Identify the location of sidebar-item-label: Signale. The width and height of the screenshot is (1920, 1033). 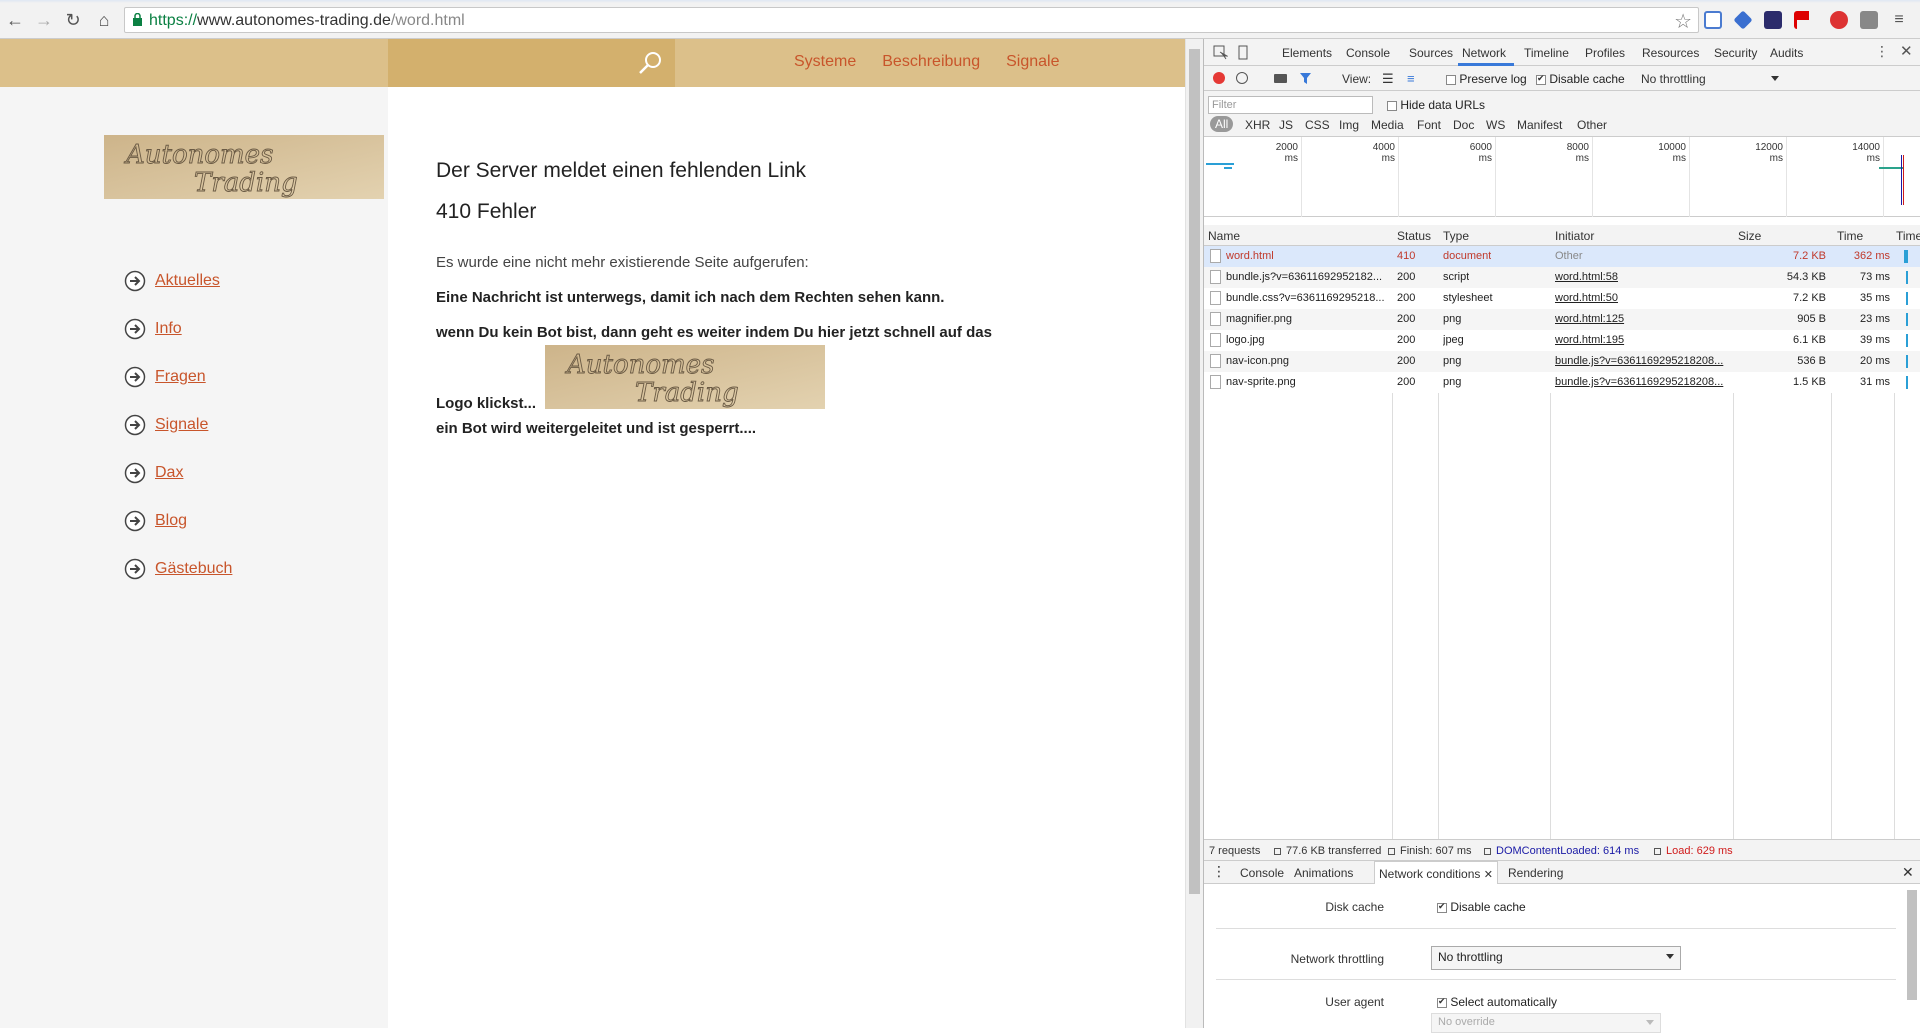
(181, 425).